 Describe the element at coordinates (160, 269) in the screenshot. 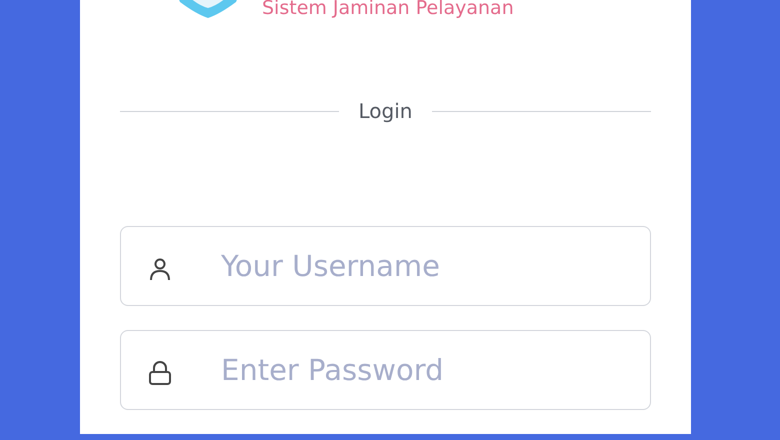

I see `user-icon` at that location.